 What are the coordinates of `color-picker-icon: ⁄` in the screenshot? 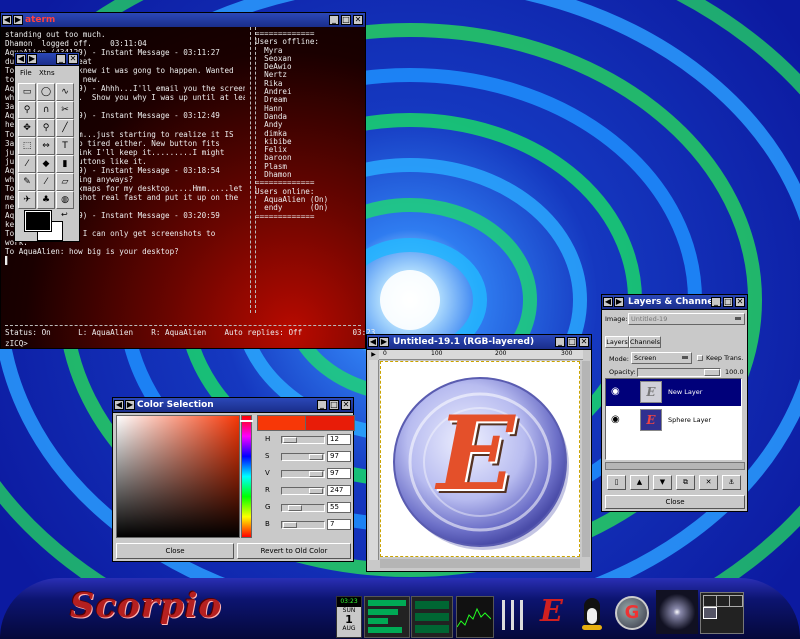 It's located at (27, 164).